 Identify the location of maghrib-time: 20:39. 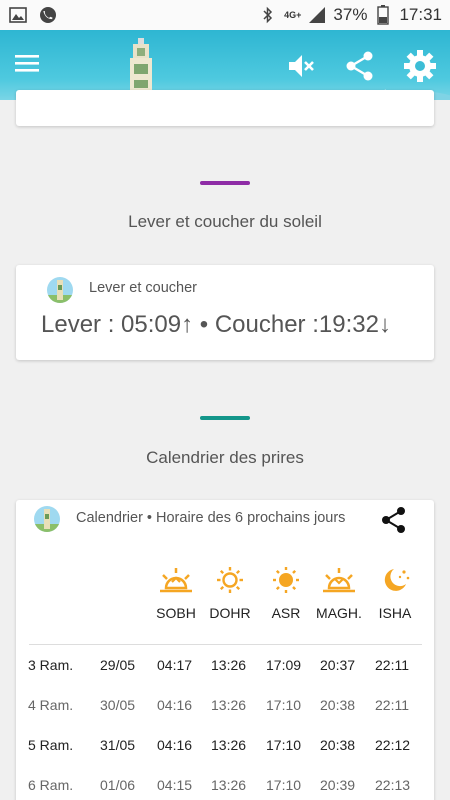
(338, 785).